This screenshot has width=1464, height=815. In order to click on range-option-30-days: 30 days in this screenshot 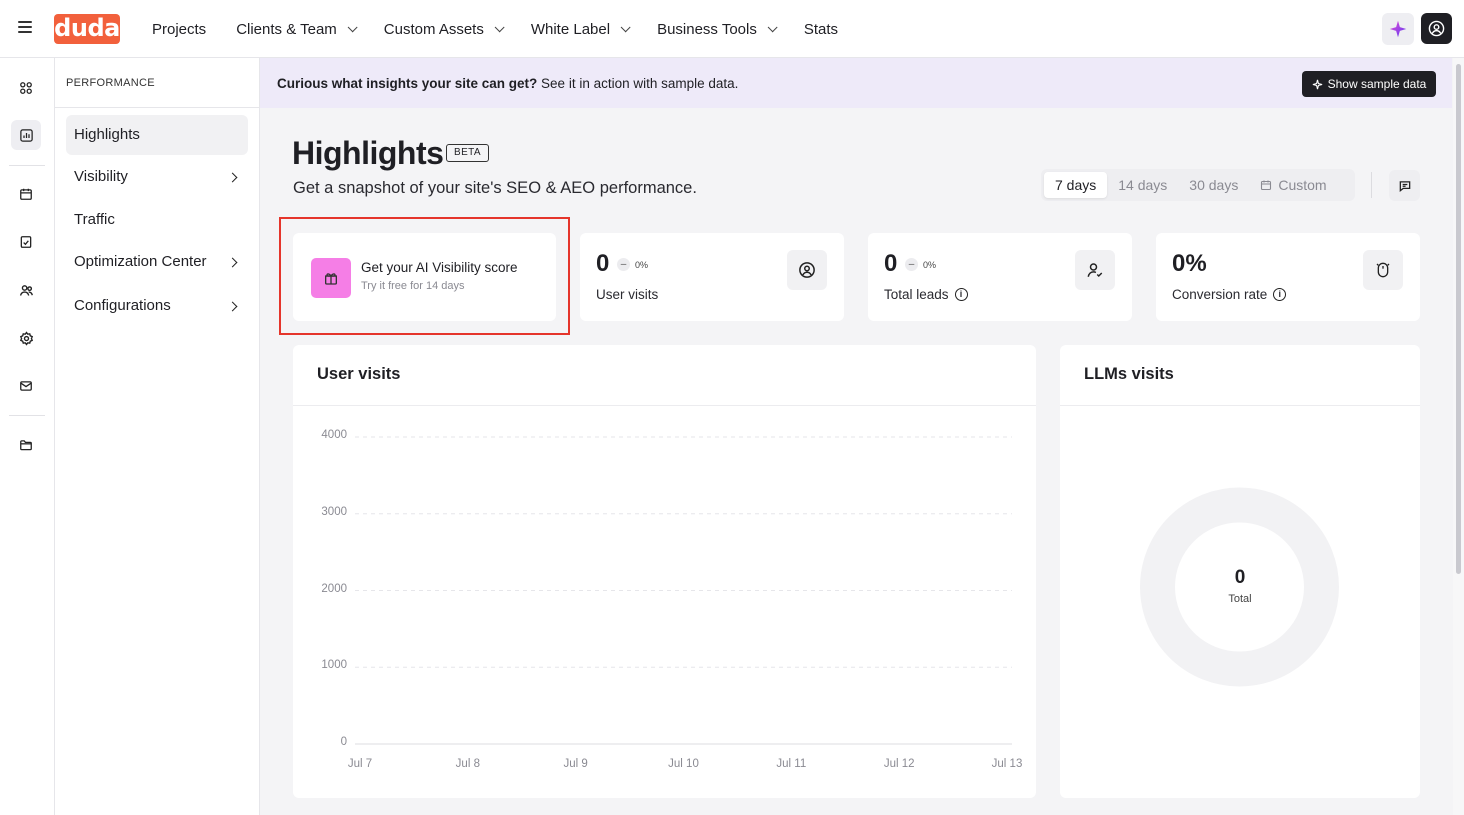, I will do `click(1213, 185)`.